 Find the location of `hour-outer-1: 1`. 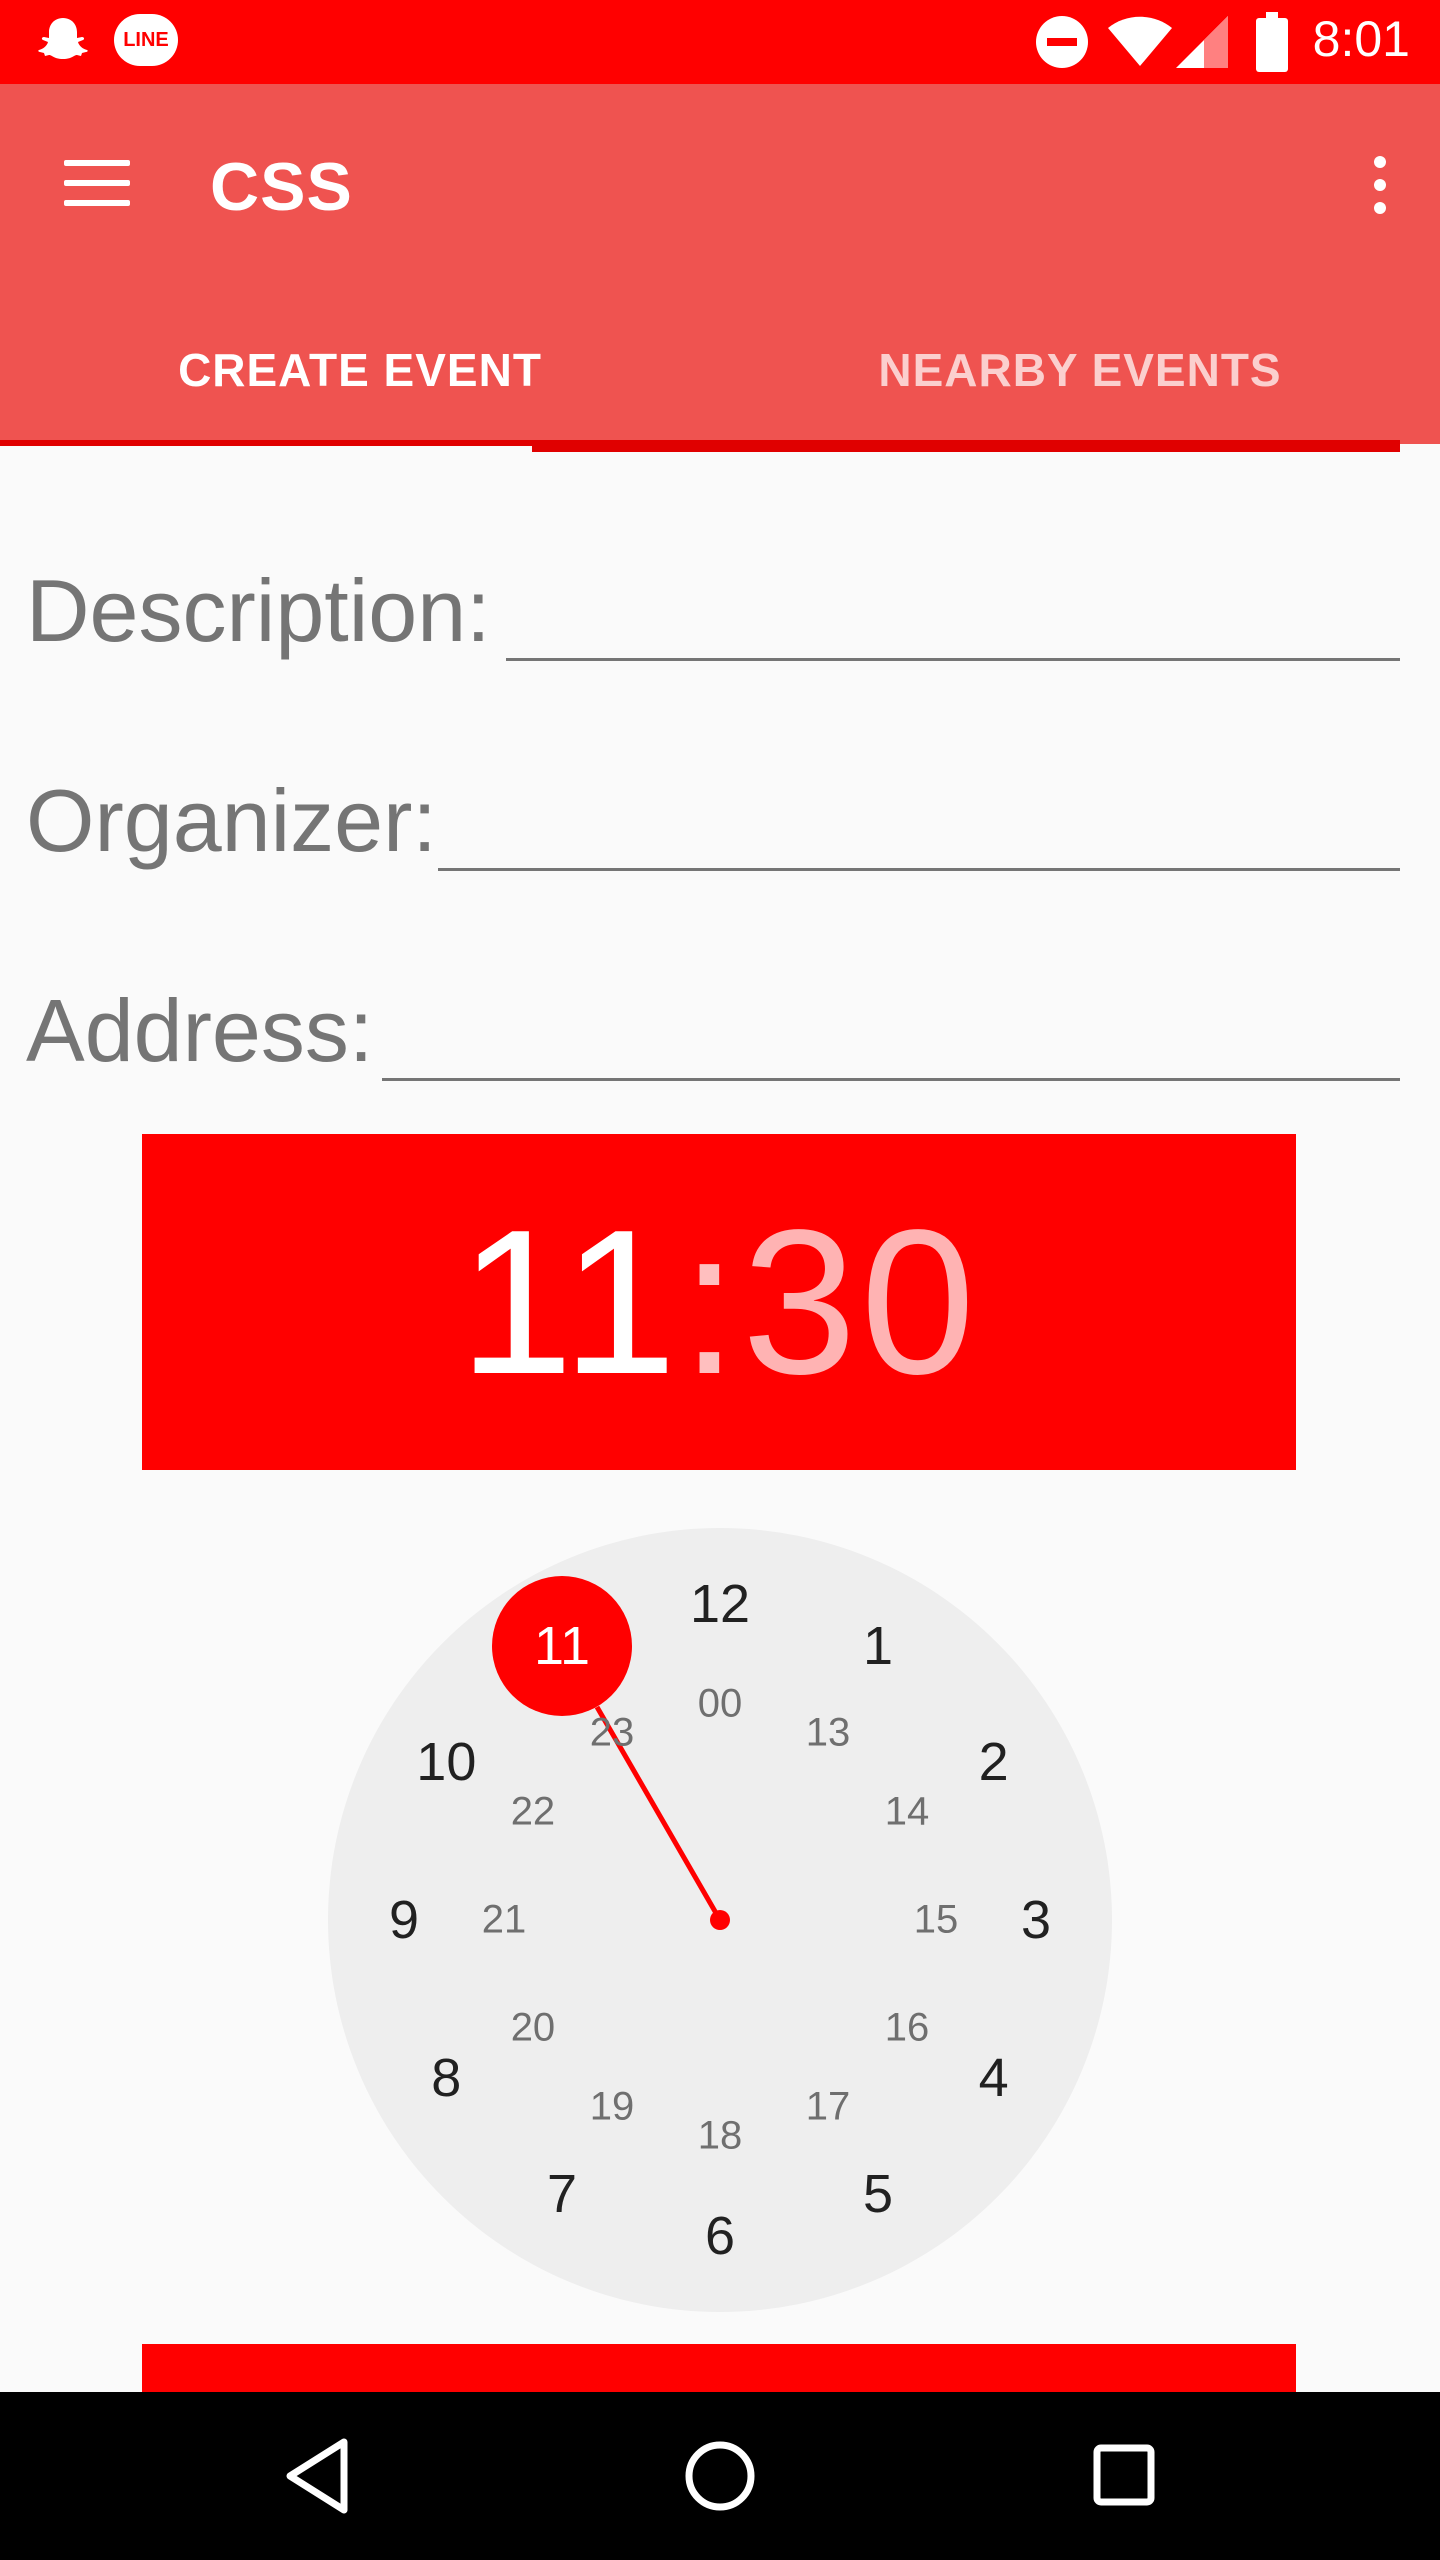

hour-outer-1: 1 is located at coordinates (878, 1646).